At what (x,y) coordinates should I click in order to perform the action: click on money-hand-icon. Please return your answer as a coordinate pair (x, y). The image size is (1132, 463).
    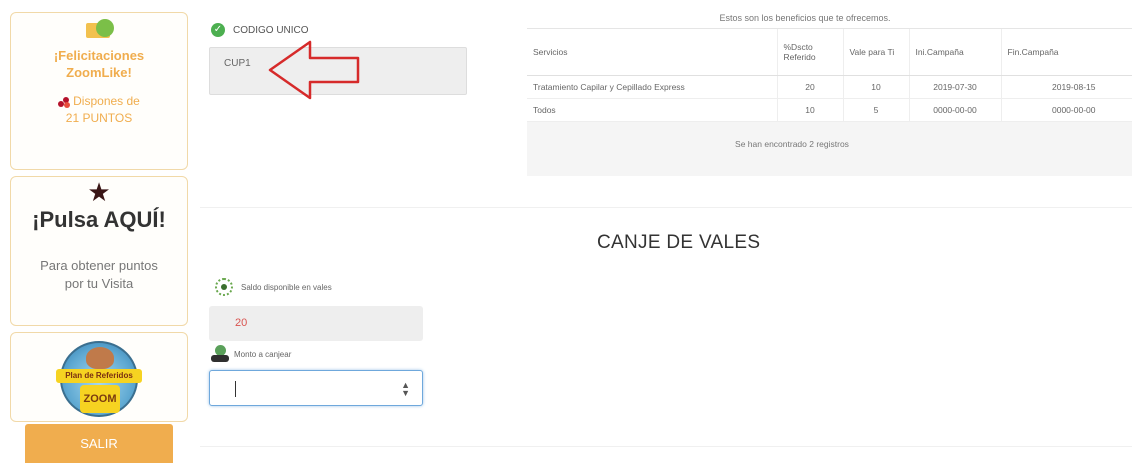
    Looking at the image, I should click on (220, 354).